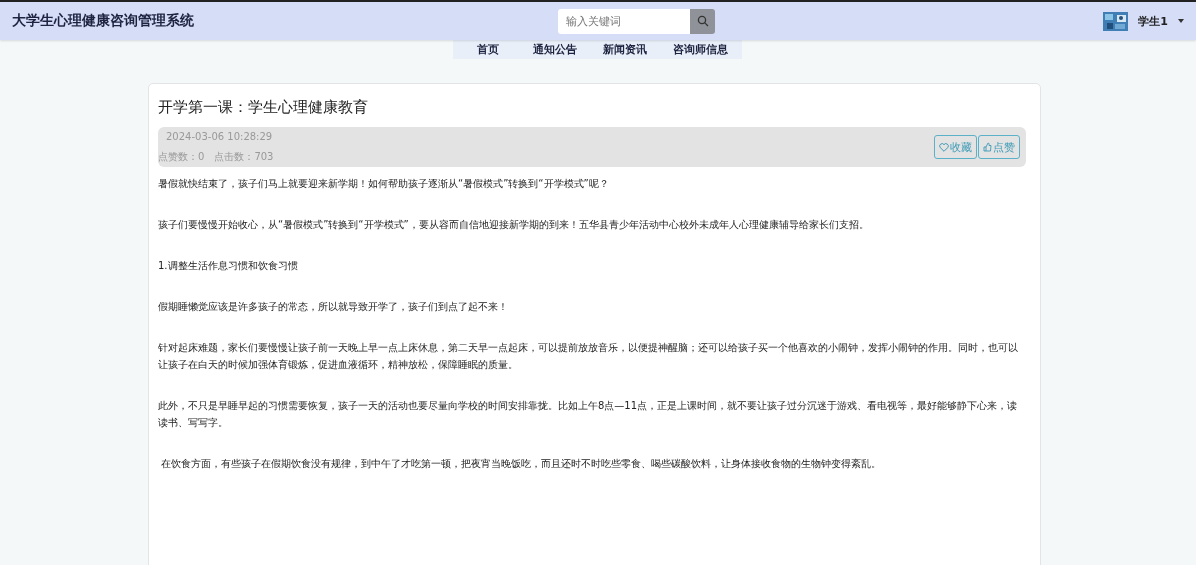  I want to click on nav-link: 新闻资讯, so click(625, 49).